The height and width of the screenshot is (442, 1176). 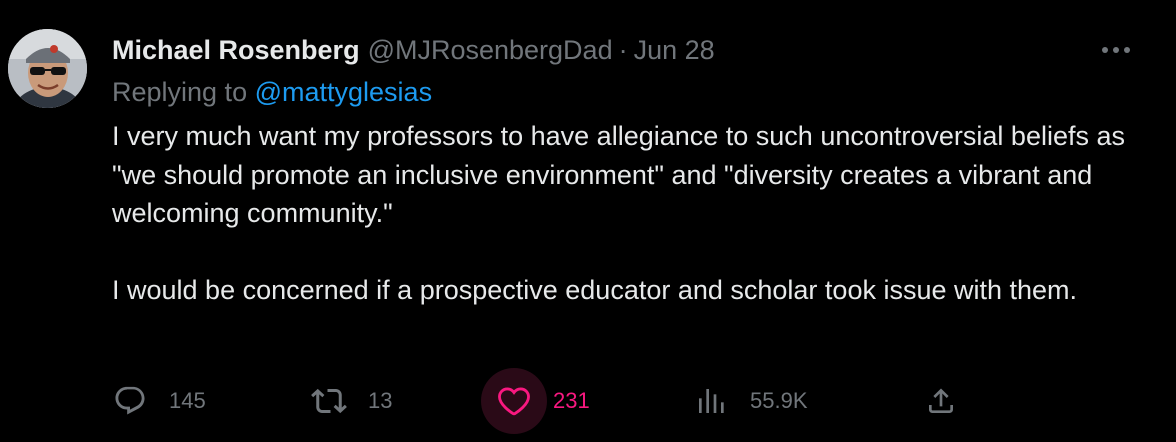 I want to click on reply-button: 145, so click(x=151, y=401).